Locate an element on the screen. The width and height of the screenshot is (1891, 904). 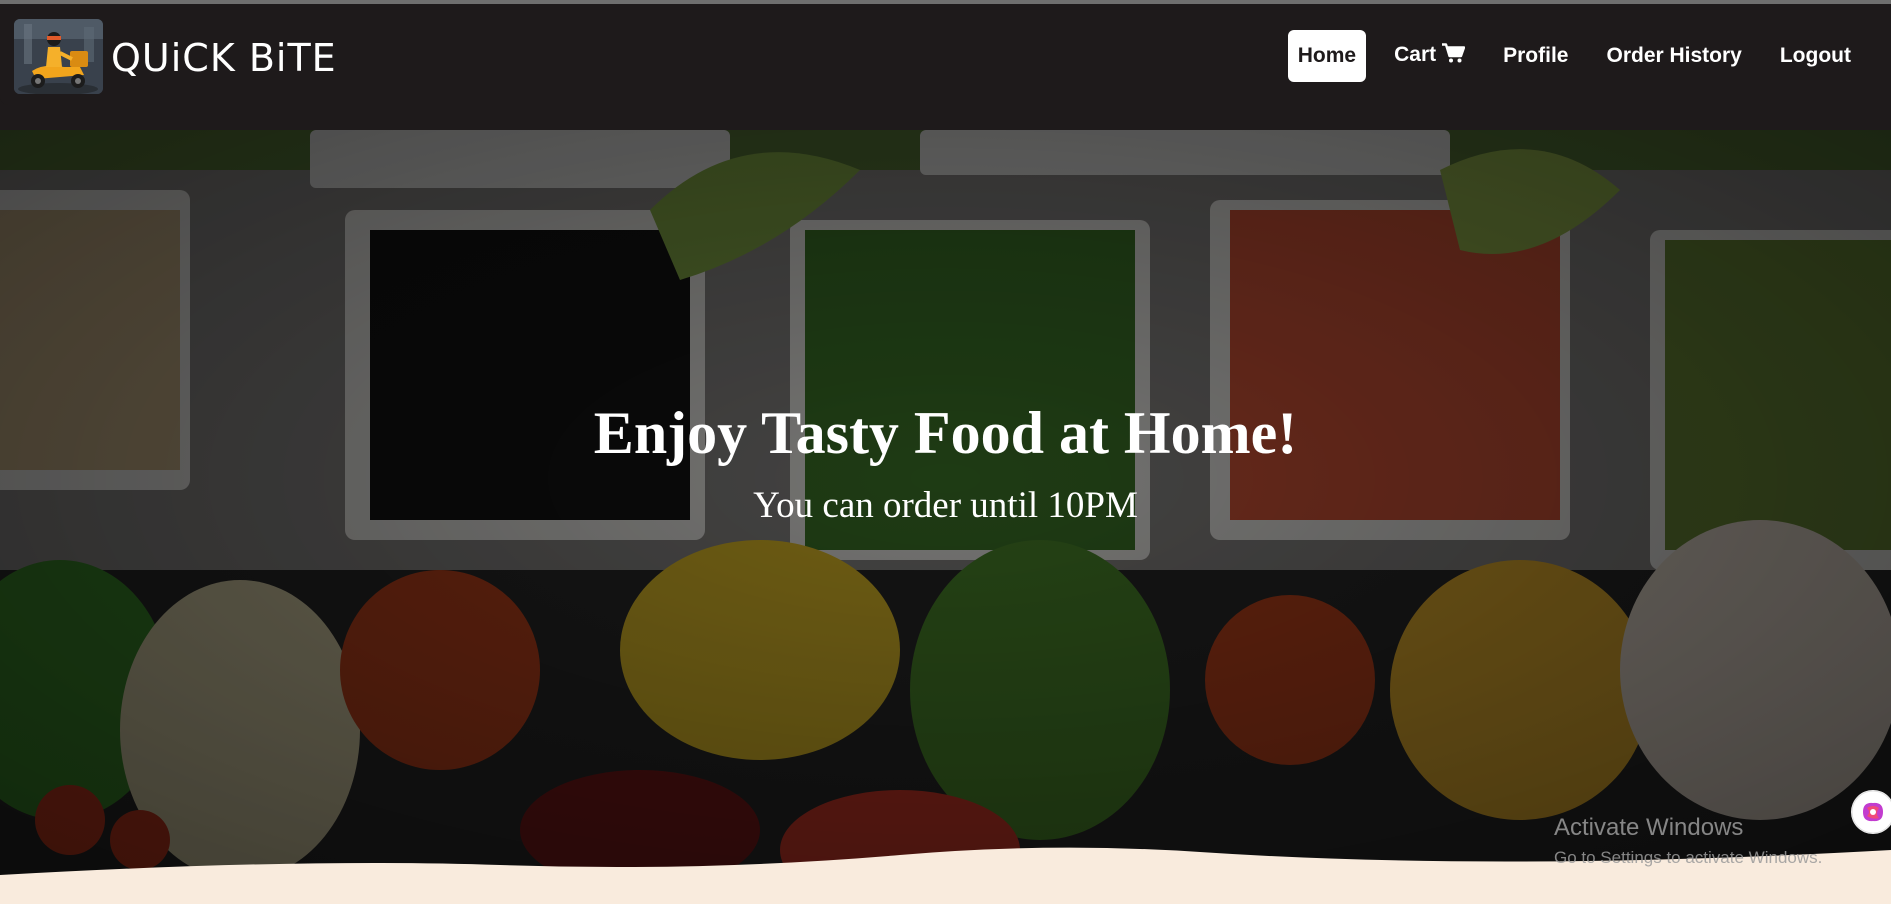
nav-home-link: Home is located at coordinates (1327, 56).